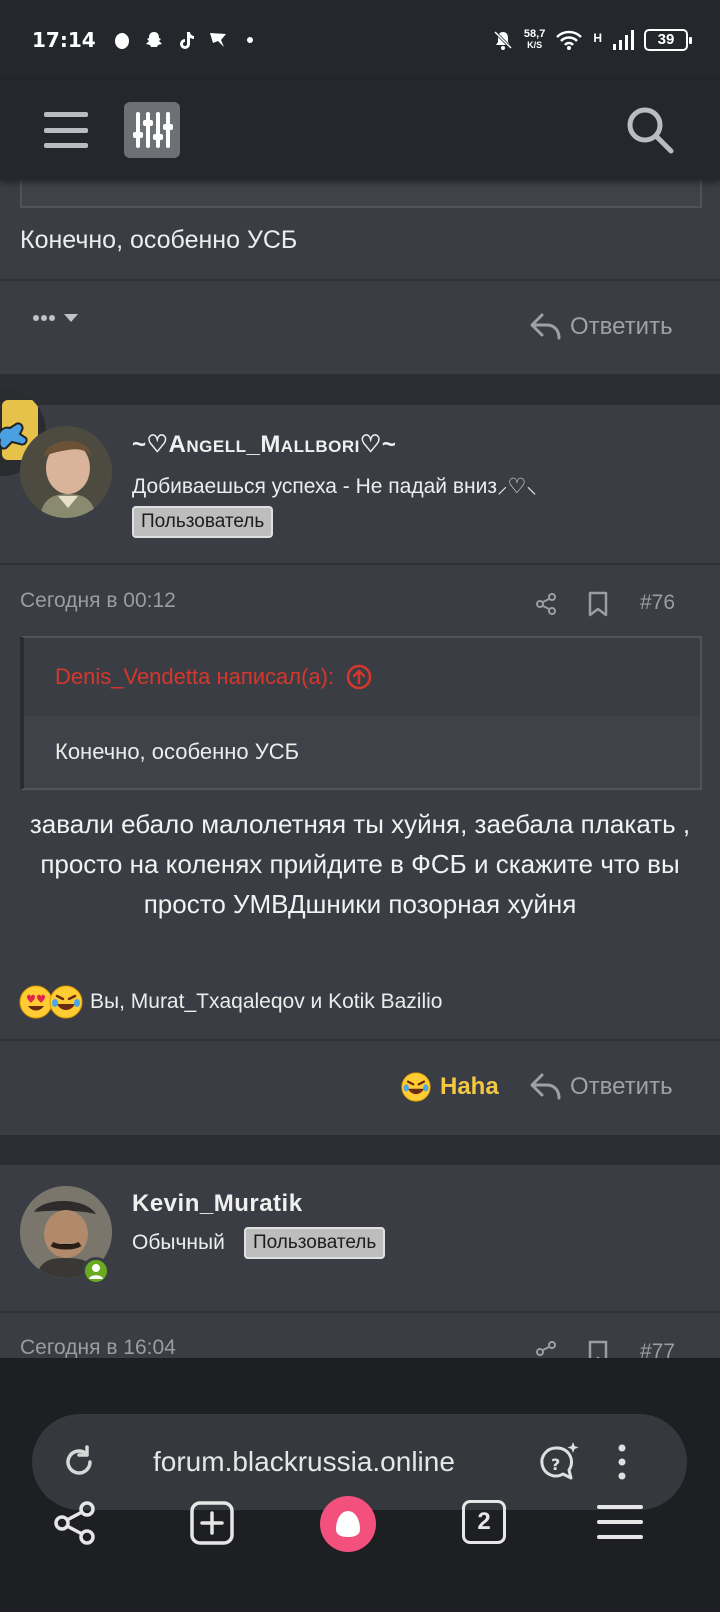  What do you see at coordinates (623, 40) in the screenshot?
I see `signal-icon` at bounding box center [623, 40].